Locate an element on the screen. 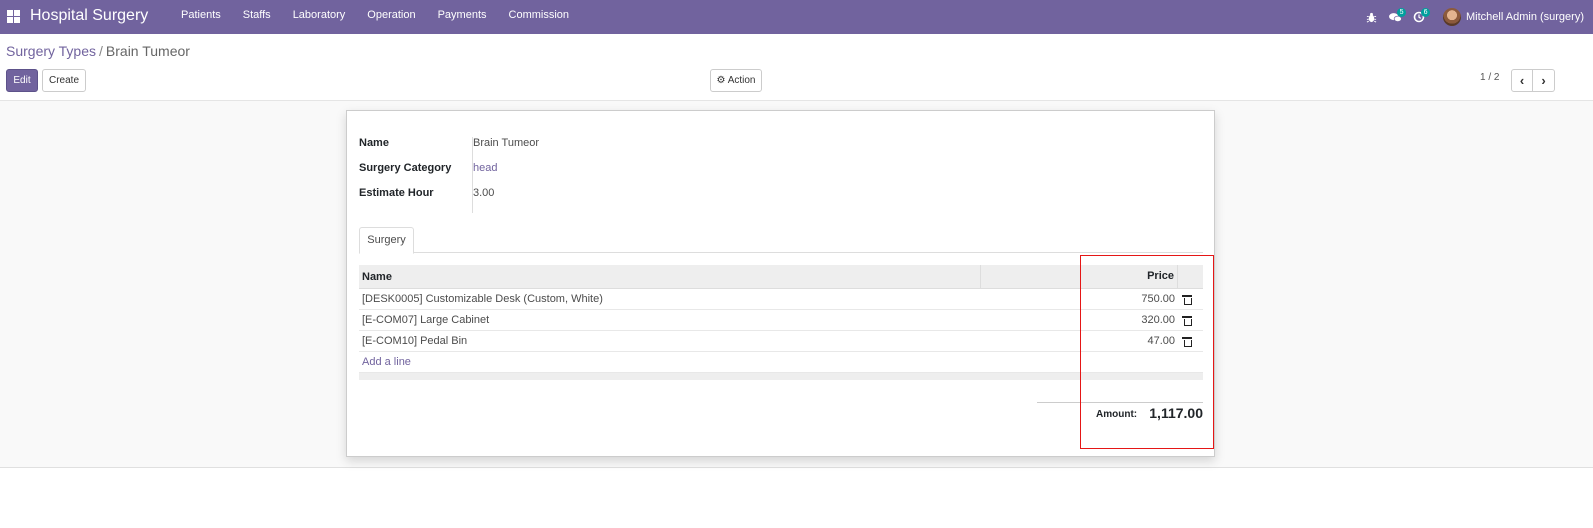 The height and width of the screenshot is (528, 1593). pager-buttons: ‹ › is located at coordinates (1533, 80).